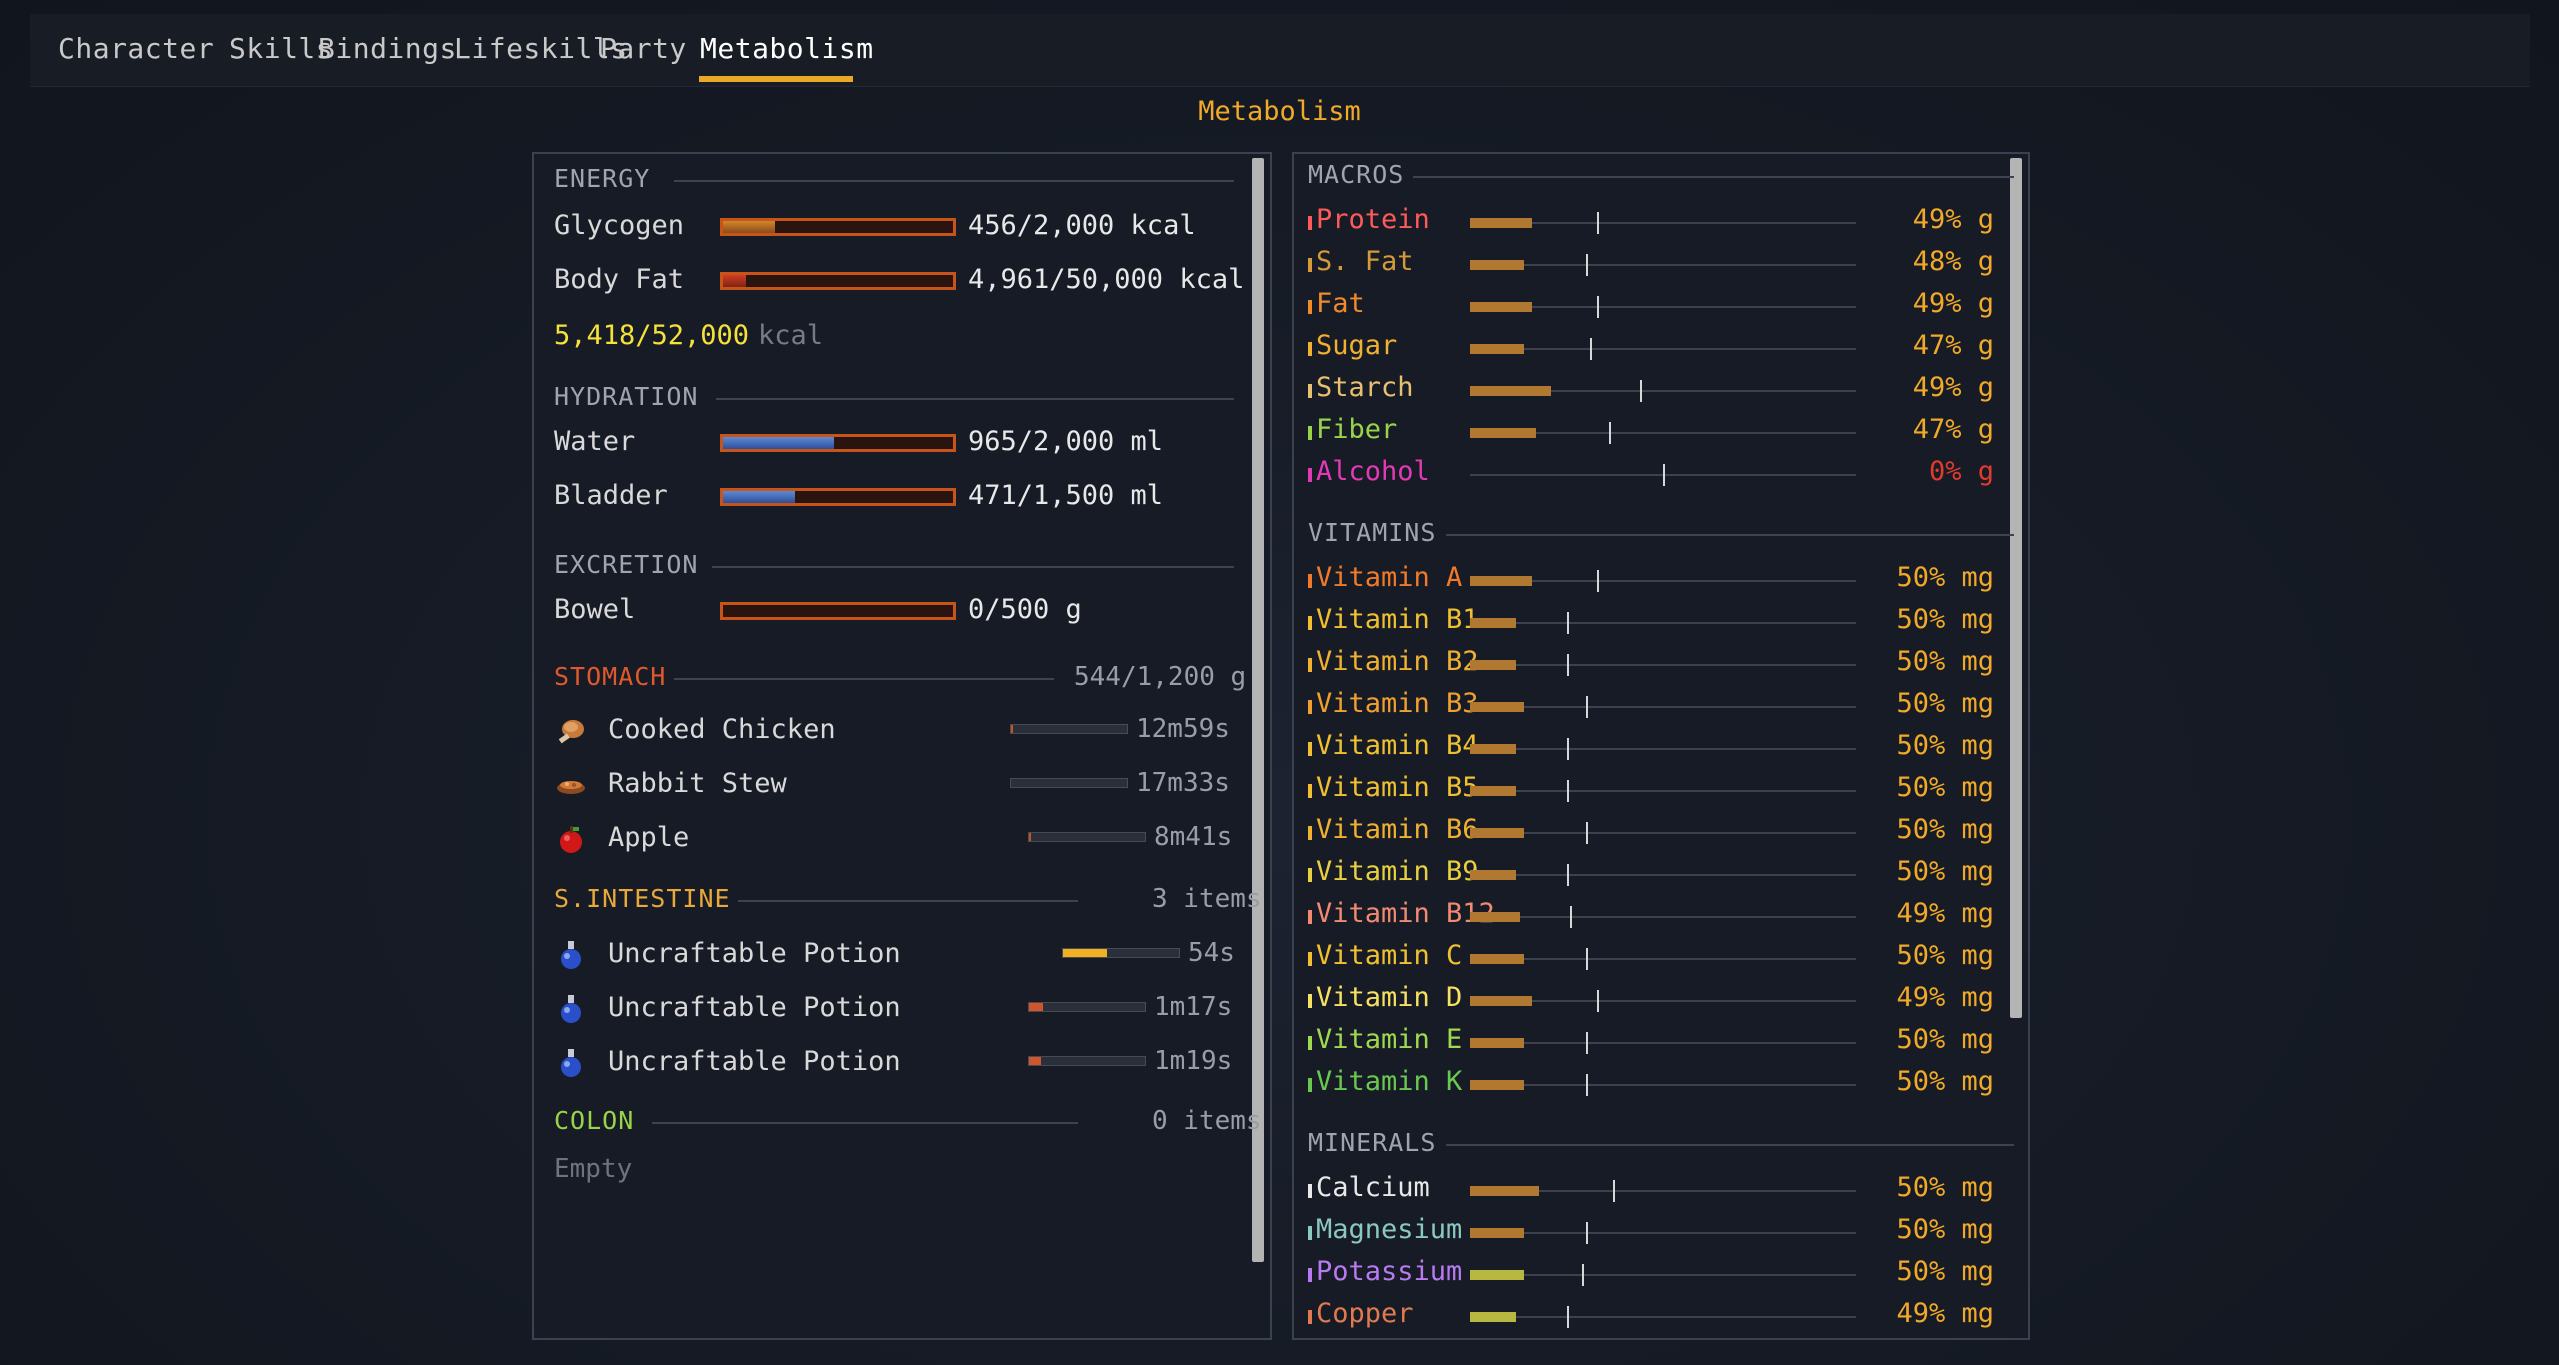  What do you see at coordinates (1497, 959) in the screenshot?
I see `vitamin-c-fill` at bounding box center [1497, 959].